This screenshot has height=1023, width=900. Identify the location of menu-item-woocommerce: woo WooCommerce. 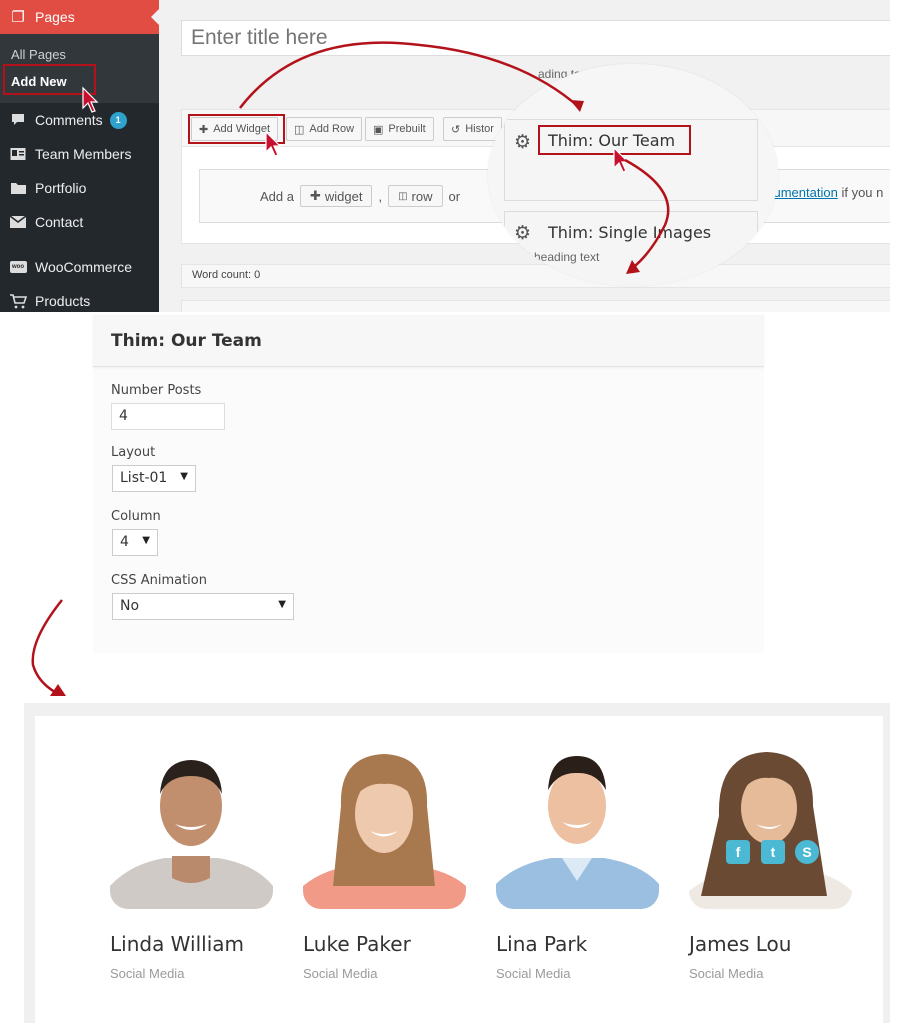
(79, 267).